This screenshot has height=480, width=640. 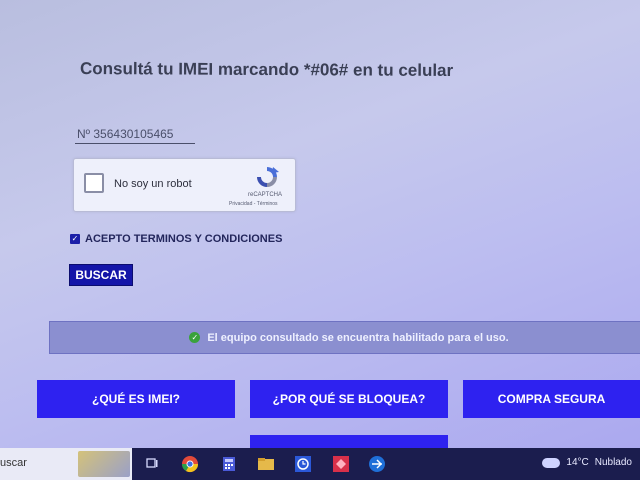 I want to click on what-is-imei-button: ¿QUÉ ES IMEI?, so click(x=136, y=399).